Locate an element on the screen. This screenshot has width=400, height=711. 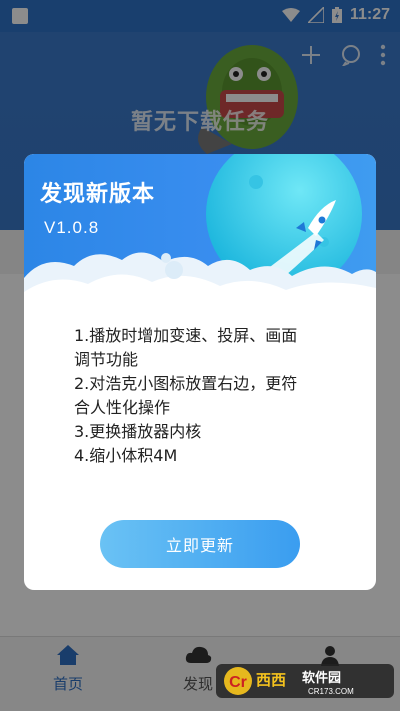
svg-text: 西西 is located at coordinates (271, 680).